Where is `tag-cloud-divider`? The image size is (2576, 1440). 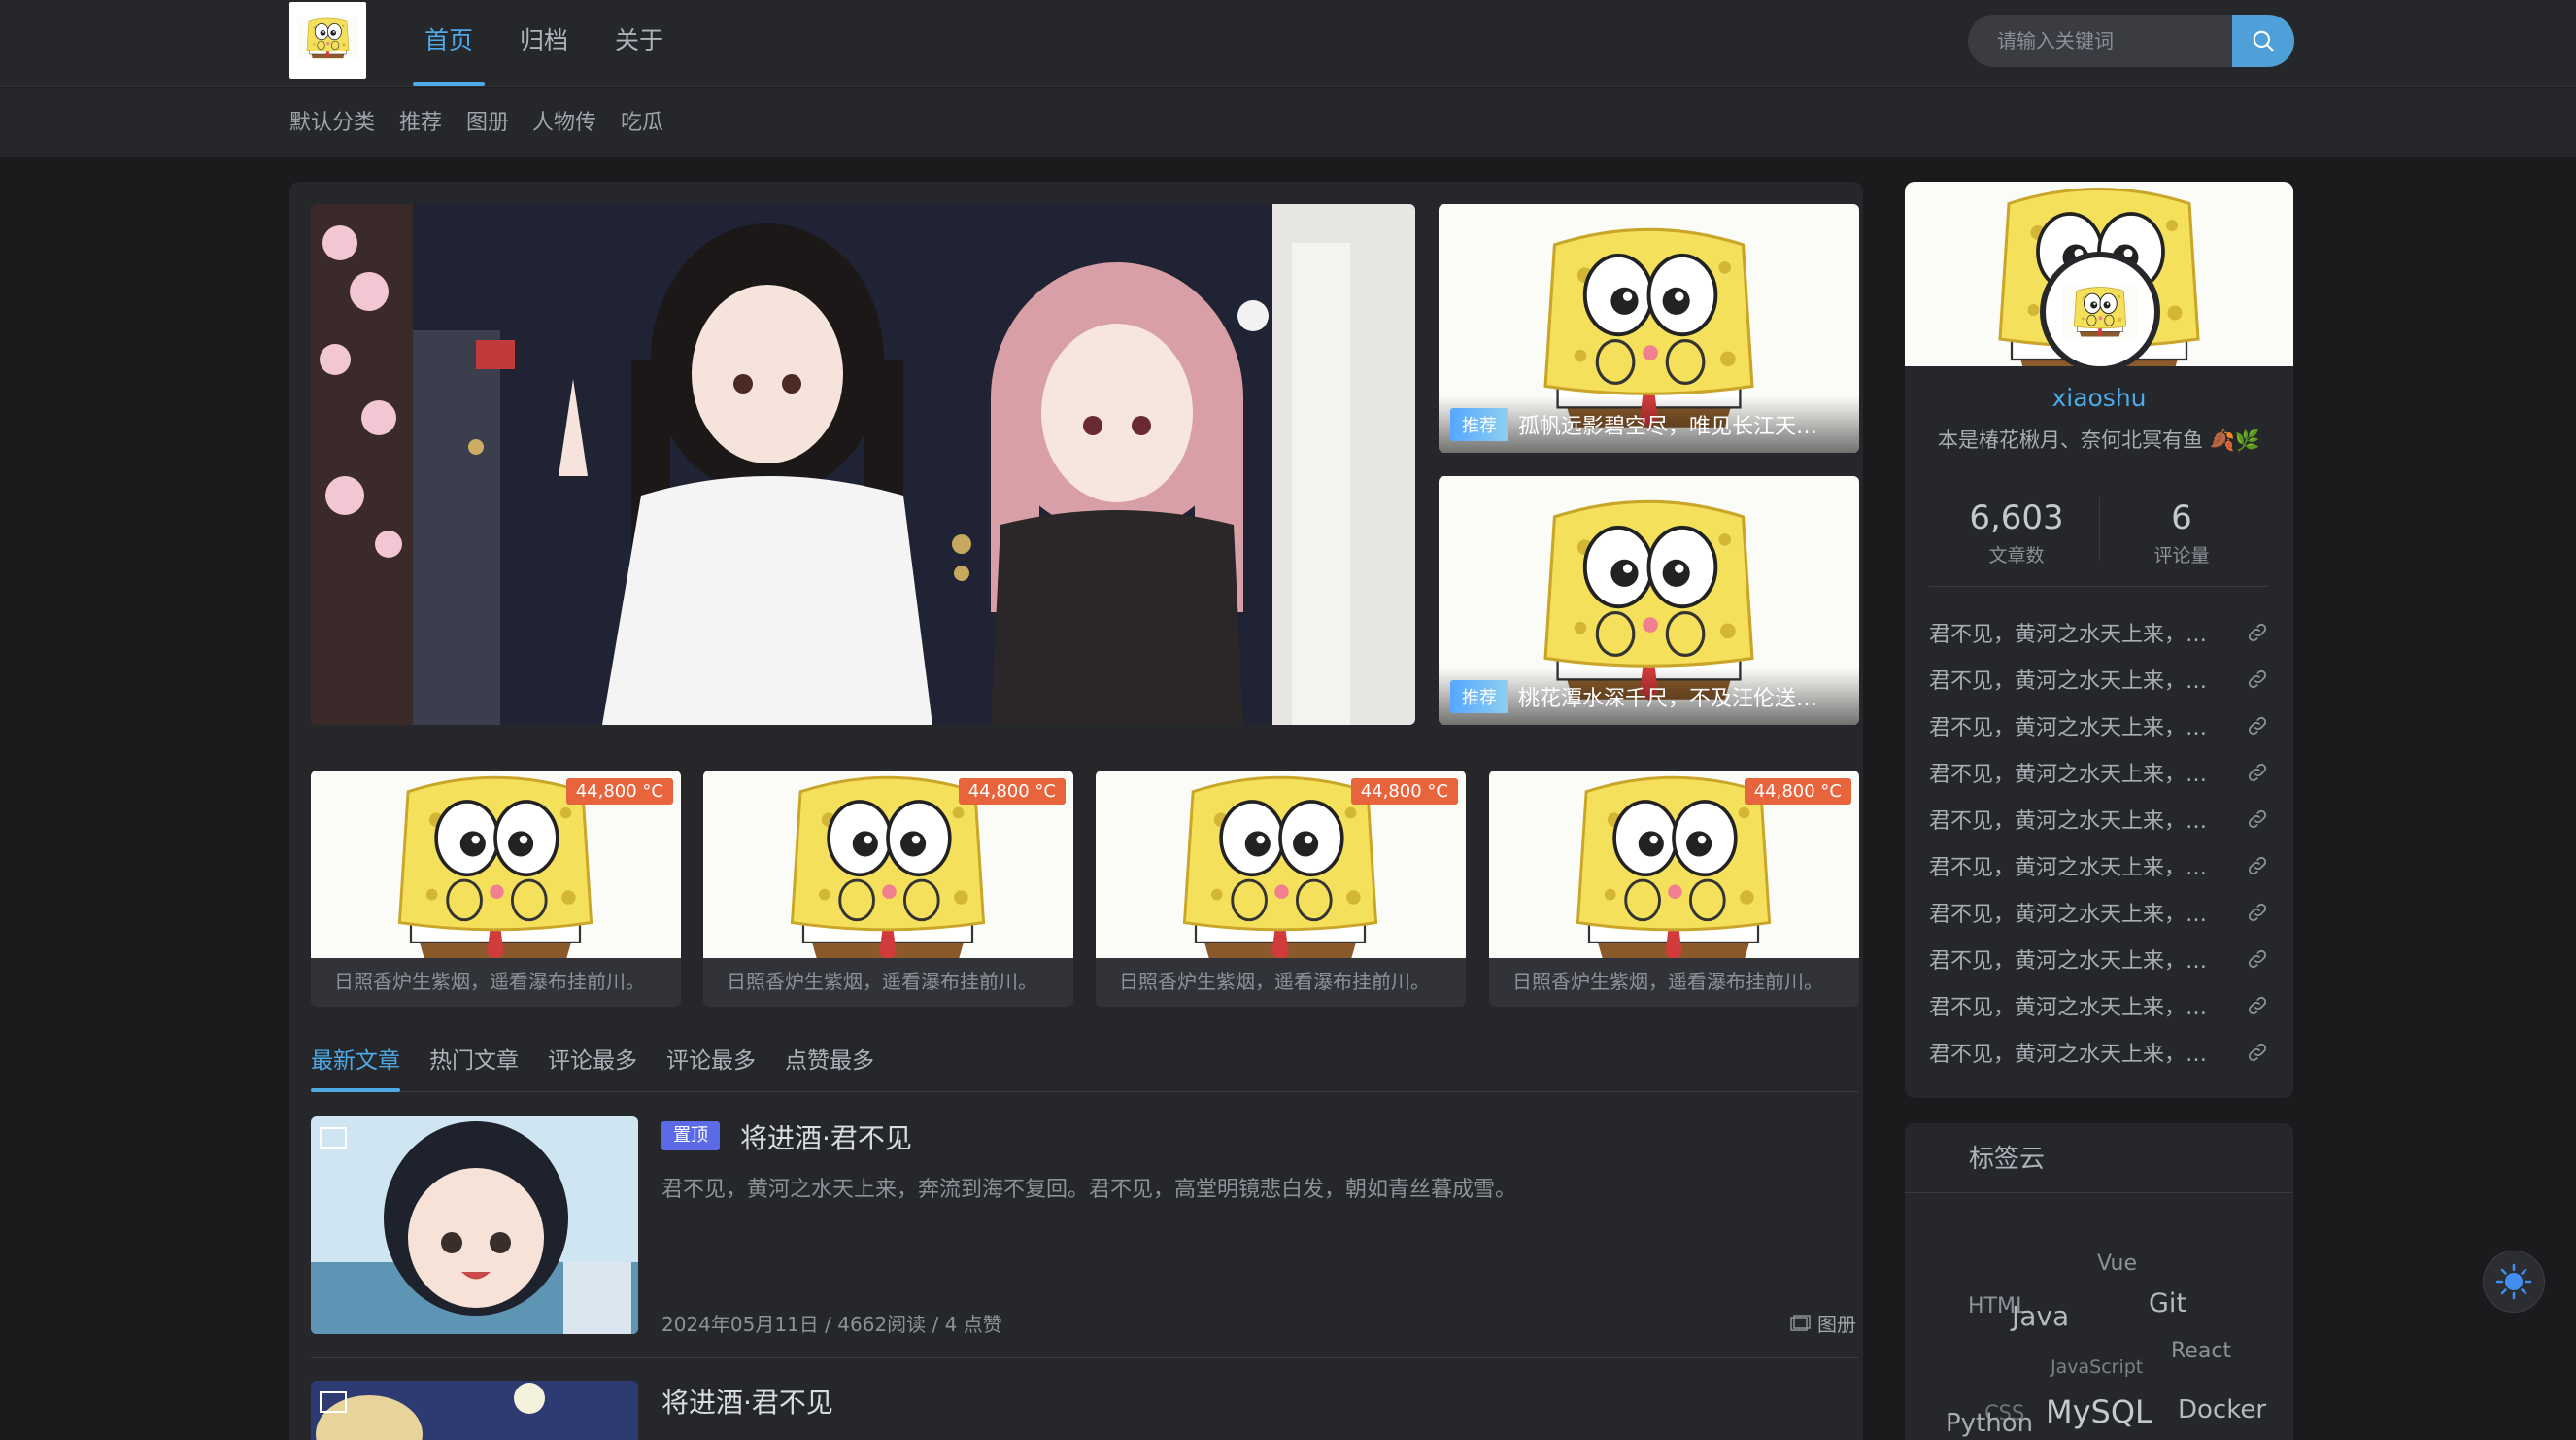
tag-cloud-divider is located at coordinates (2099, 1192).